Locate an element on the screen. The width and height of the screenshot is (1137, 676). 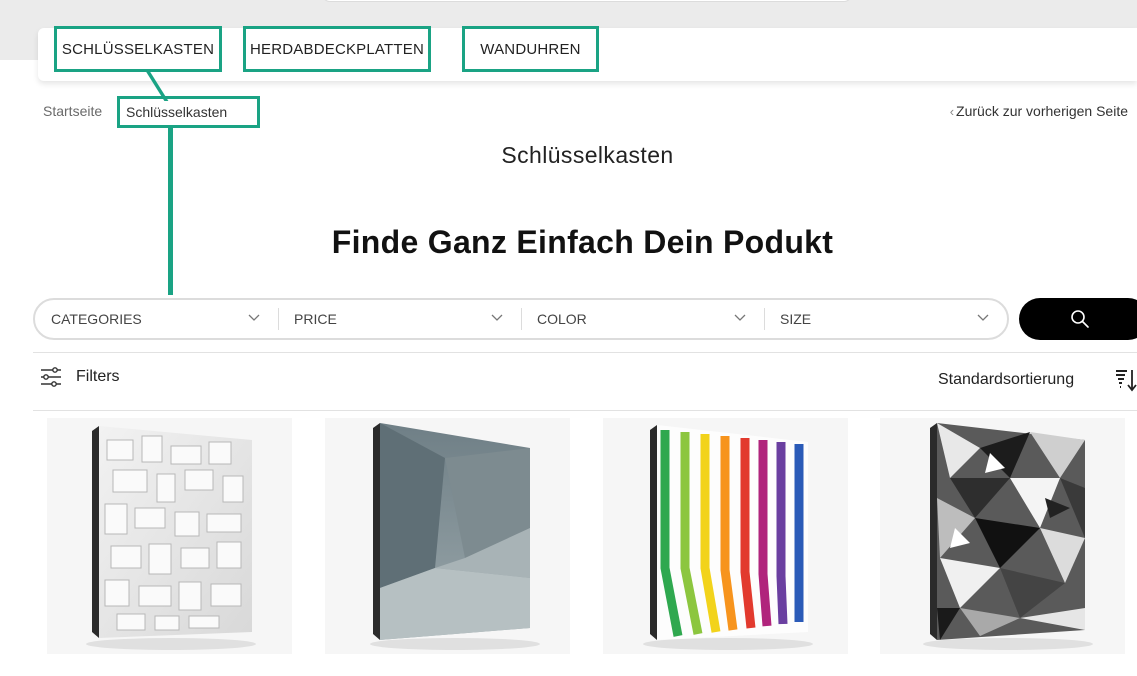
hero-heading: Finde Ganz Einfach Dein Podukt is located at coordinates (582, 242).